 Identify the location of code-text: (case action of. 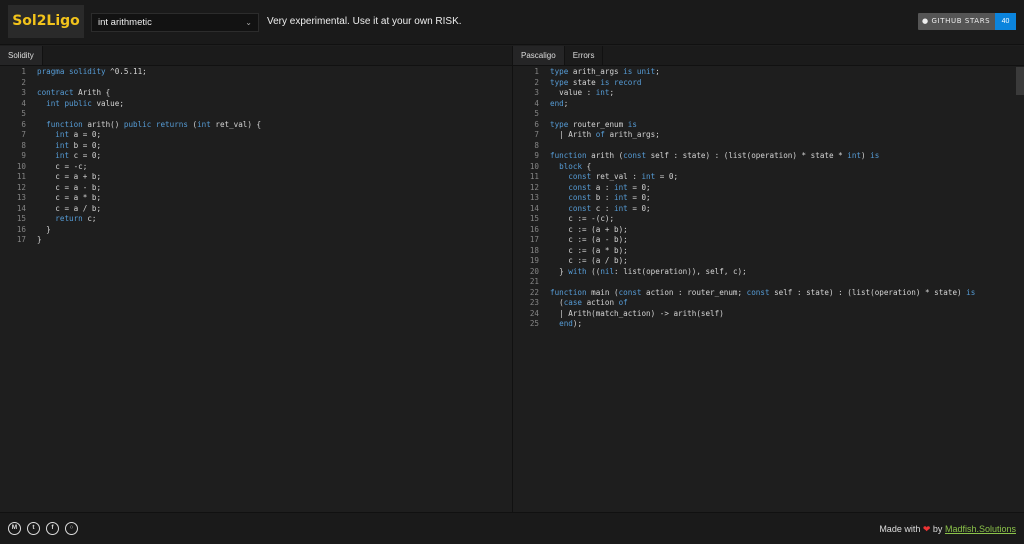
(589, 302).